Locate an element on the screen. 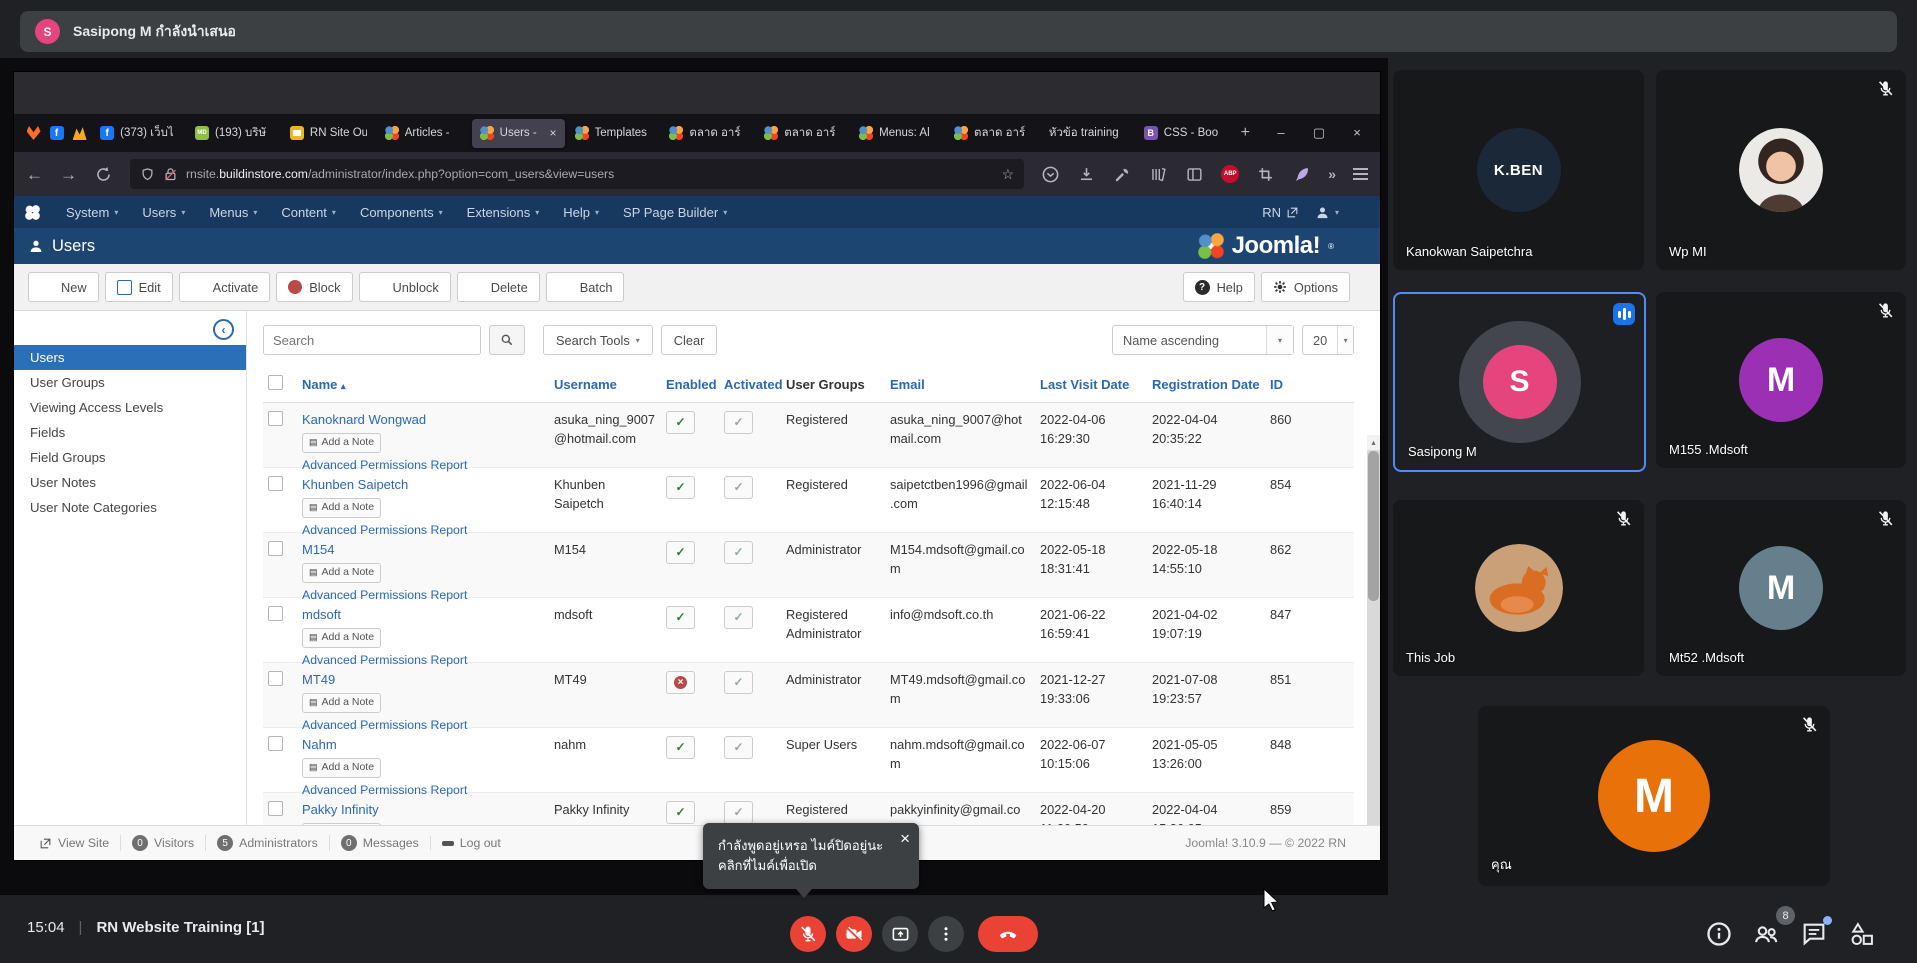 The width and height of the screenshot is (1917, 963). toolbar-button: Edit is located at coordinates (138, 287).